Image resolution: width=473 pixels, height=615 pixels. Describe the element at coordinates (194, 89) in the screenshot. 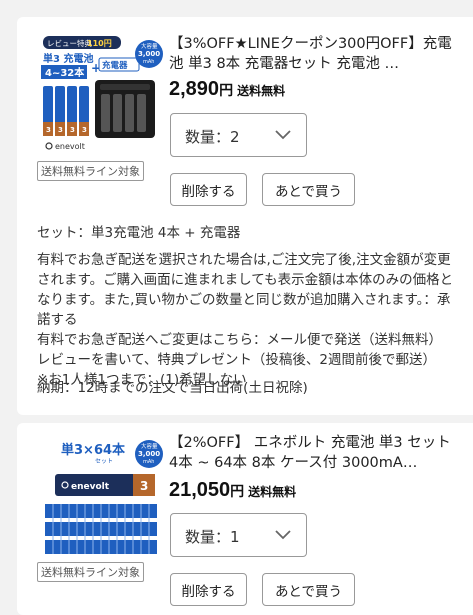

I see `price-value: 2,890` at that location.